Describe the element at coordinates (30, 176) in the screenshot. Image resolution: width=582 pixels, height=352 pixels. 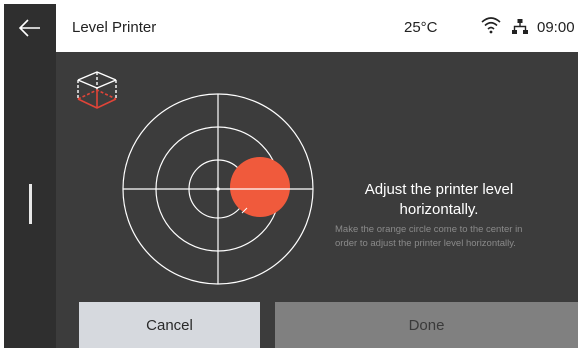
I see `sidebar` at that location.